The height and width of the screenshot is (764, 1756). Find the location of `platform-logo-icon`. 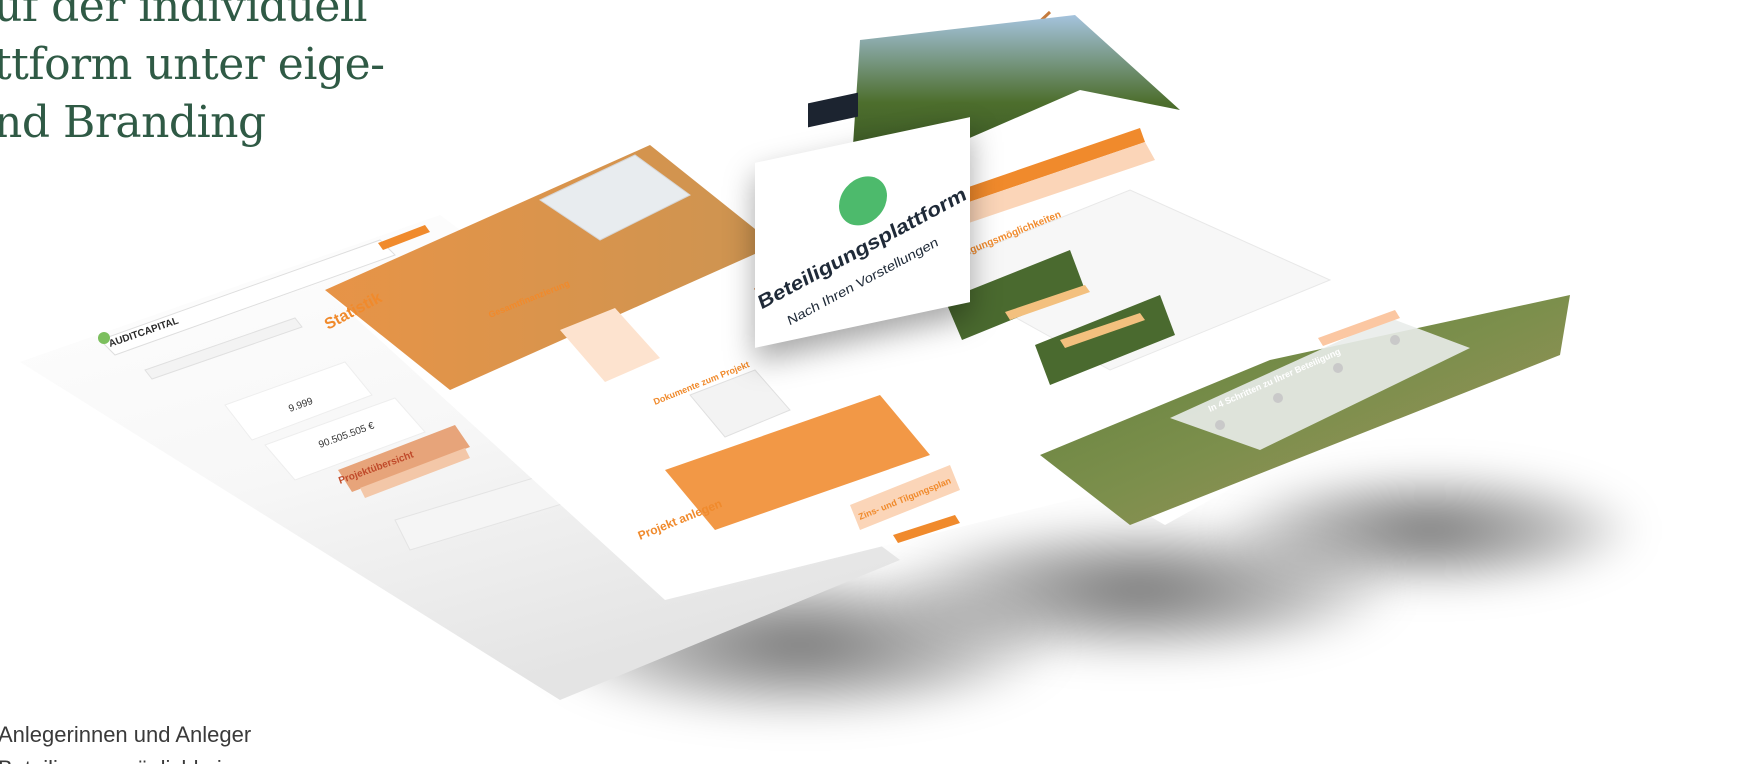

platform-logo-icon is located at coordinates (862, 200).